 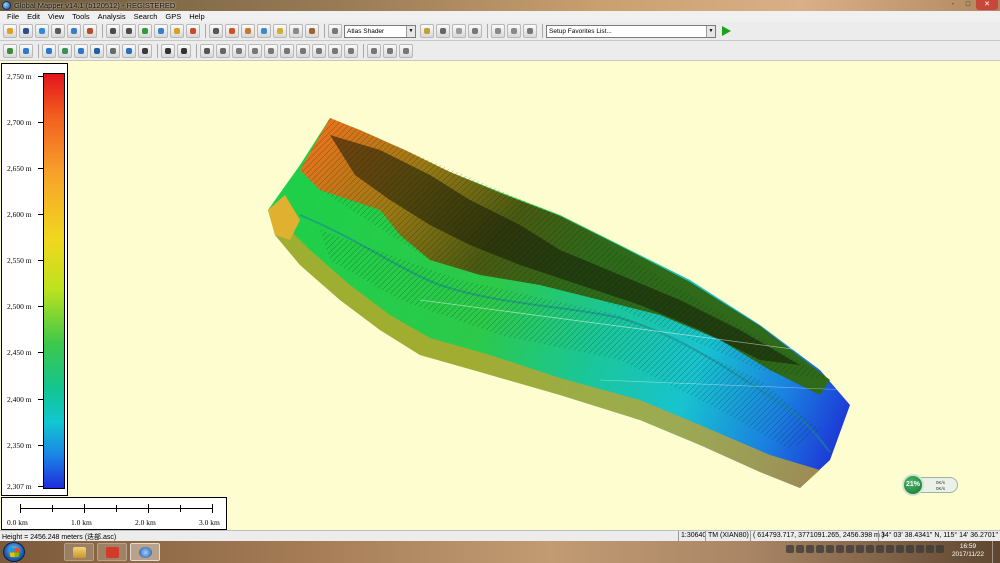 What do you see at coordinates (542, 31) in the screenshot?
I see `toolbar-separator` at bounding box center [542, 31].